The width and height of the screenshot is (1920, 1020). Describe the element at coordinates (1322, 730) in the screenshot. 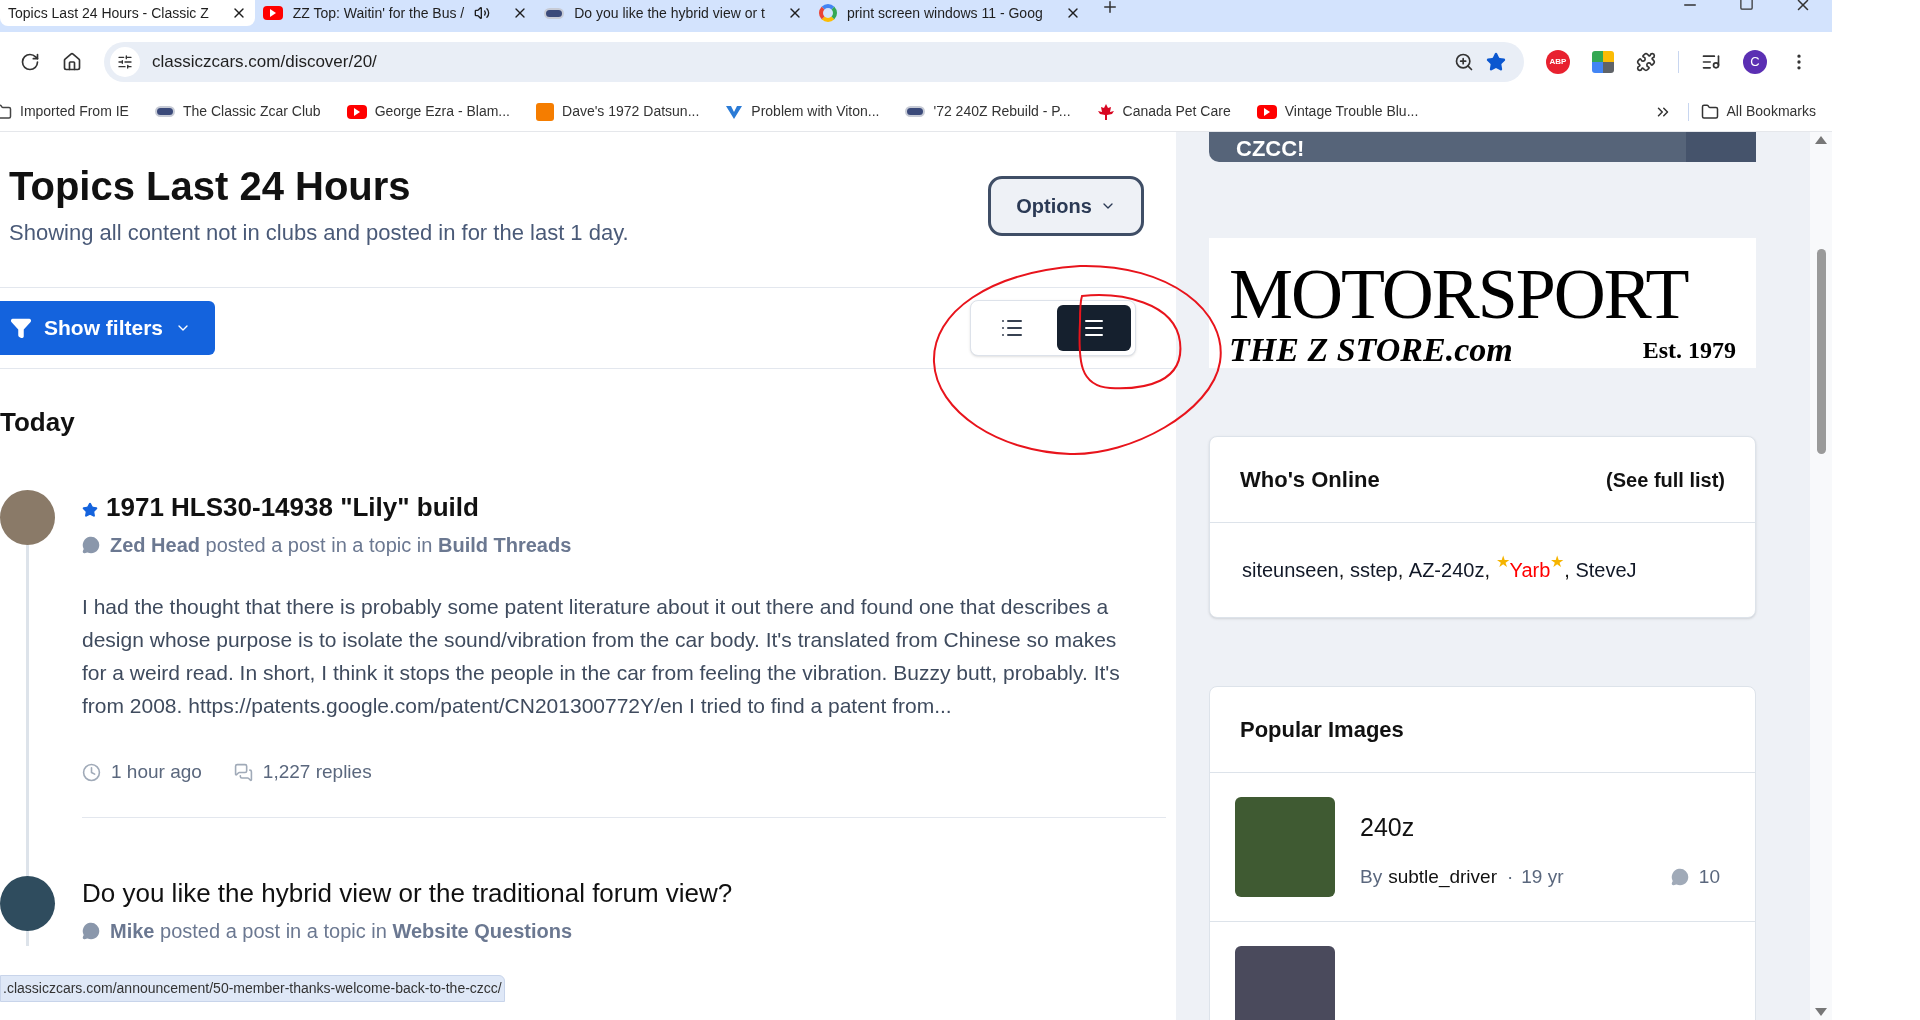

I see `card-title: Popular Images` at that location.